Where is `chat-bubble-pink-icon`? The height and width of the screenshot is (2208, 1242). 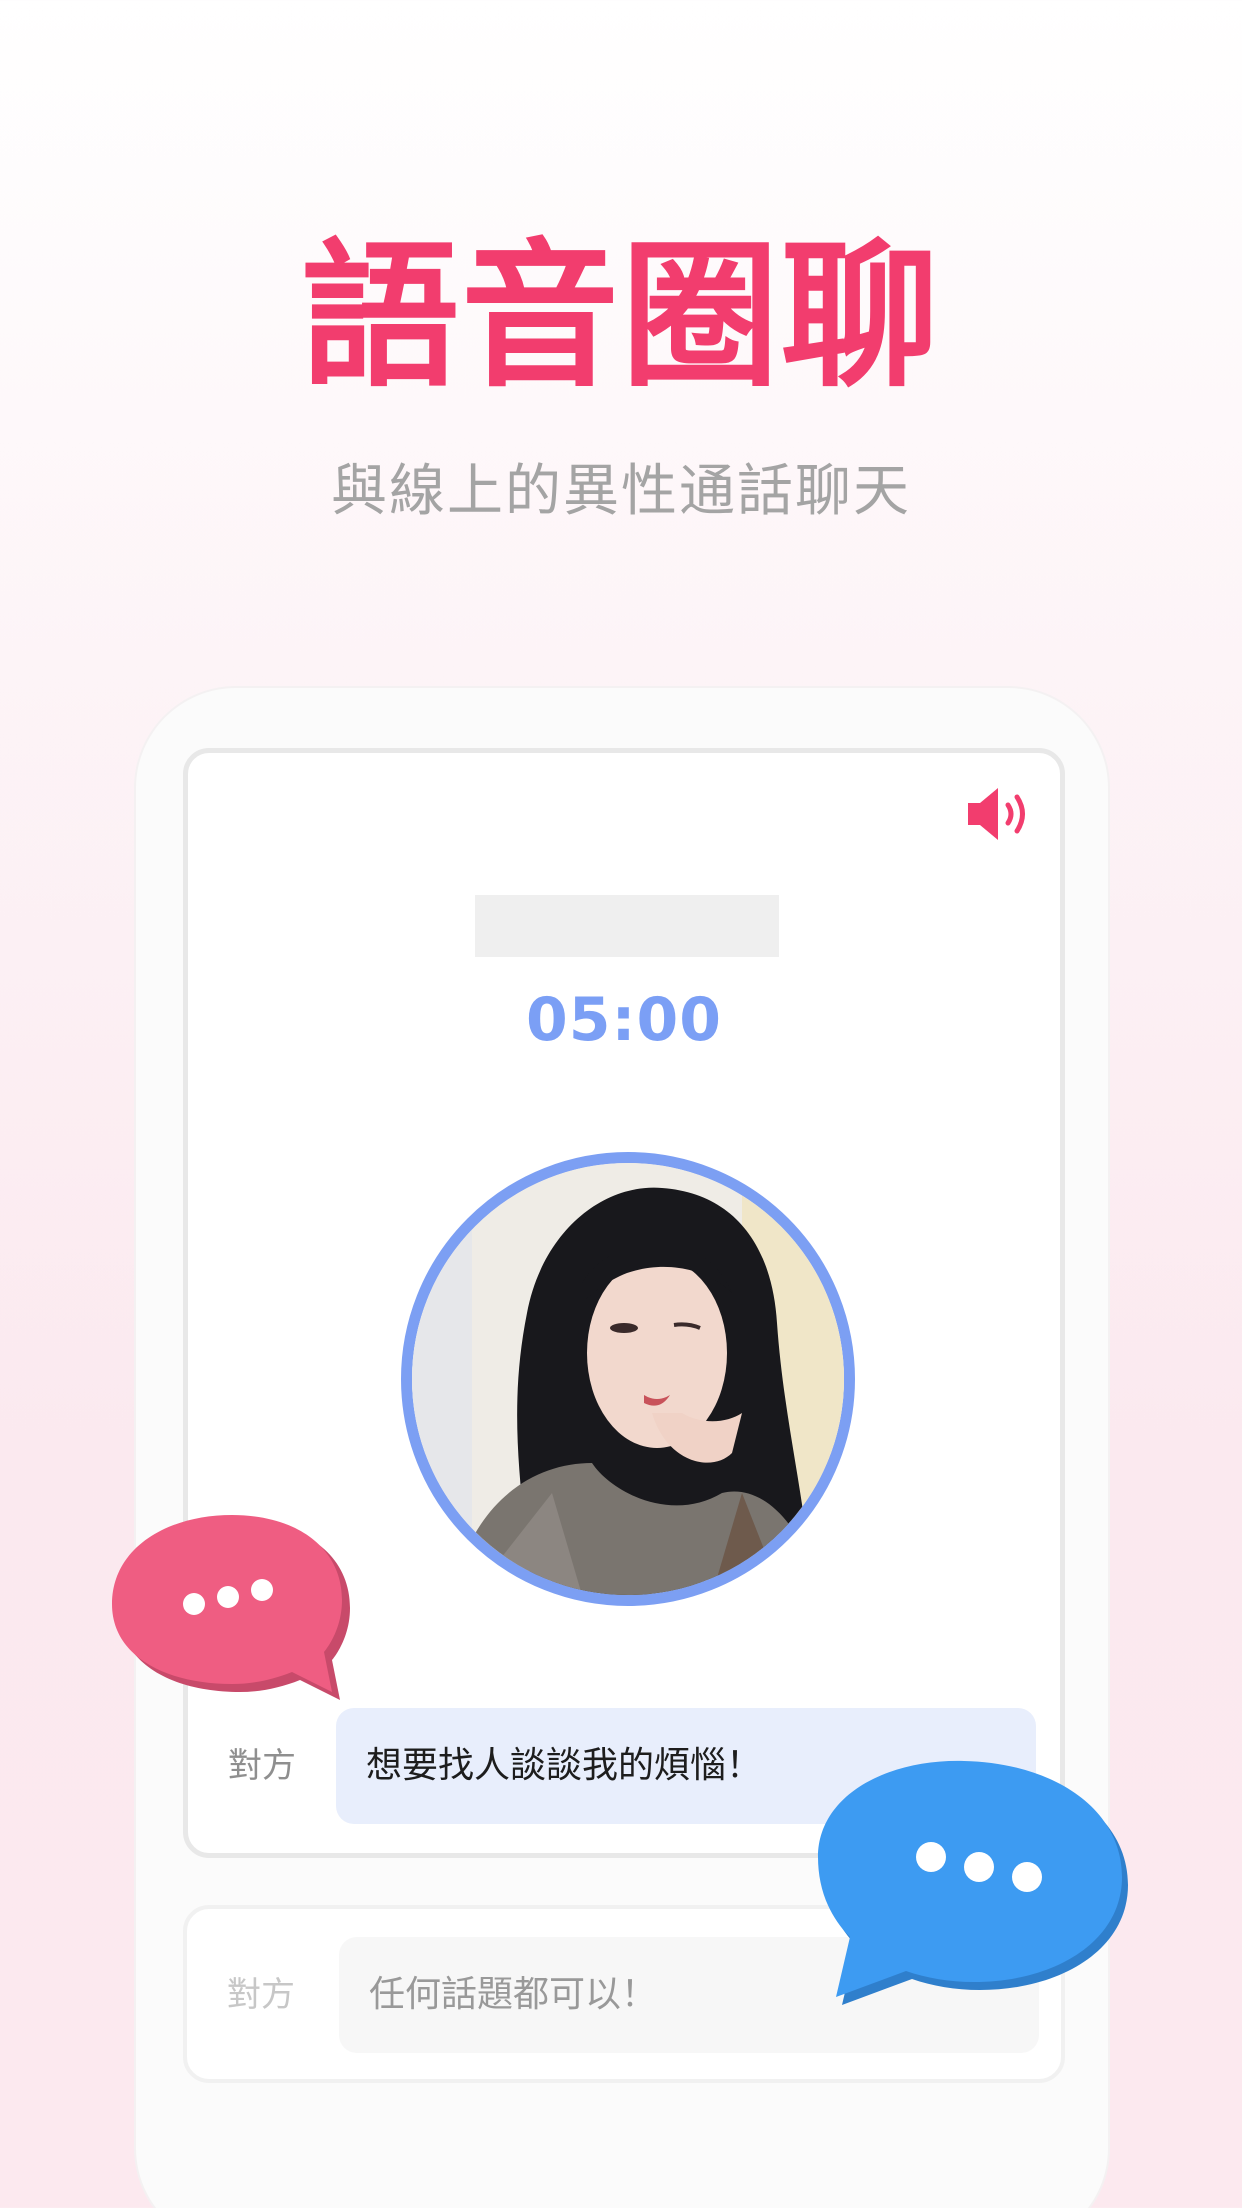
chat-bubble-pink-icon is located at coordinates (235, 1610).